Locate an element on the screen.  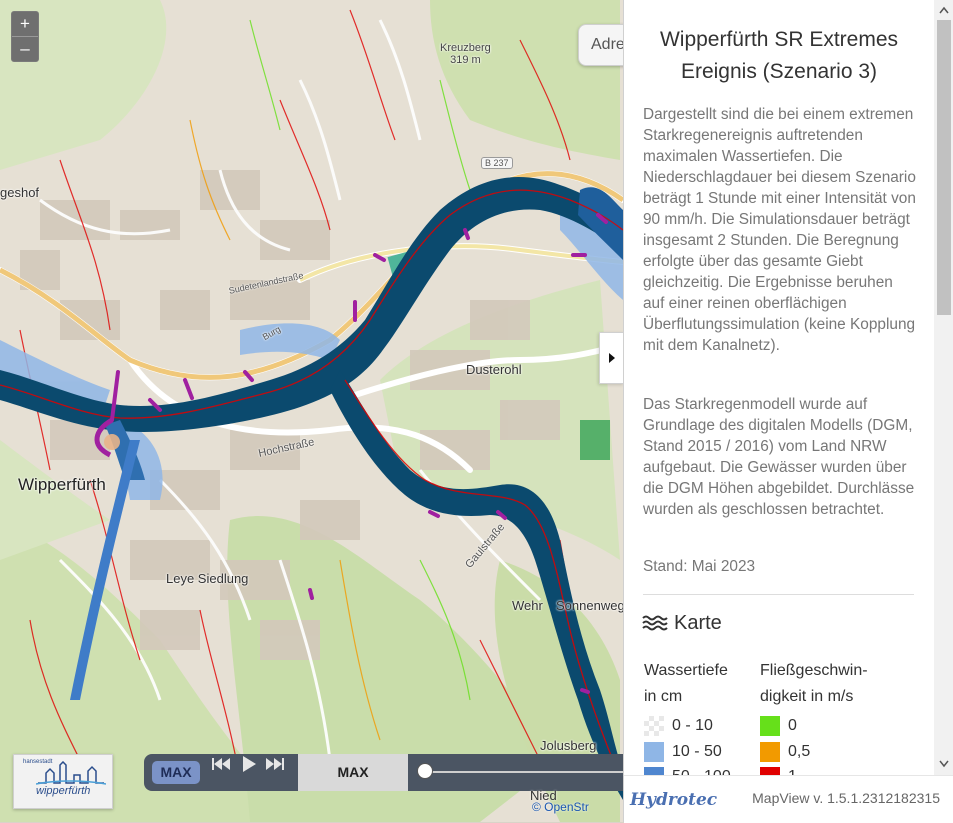
place-label-jolusberg: Jolusberg is located at coordinates (568, 745).